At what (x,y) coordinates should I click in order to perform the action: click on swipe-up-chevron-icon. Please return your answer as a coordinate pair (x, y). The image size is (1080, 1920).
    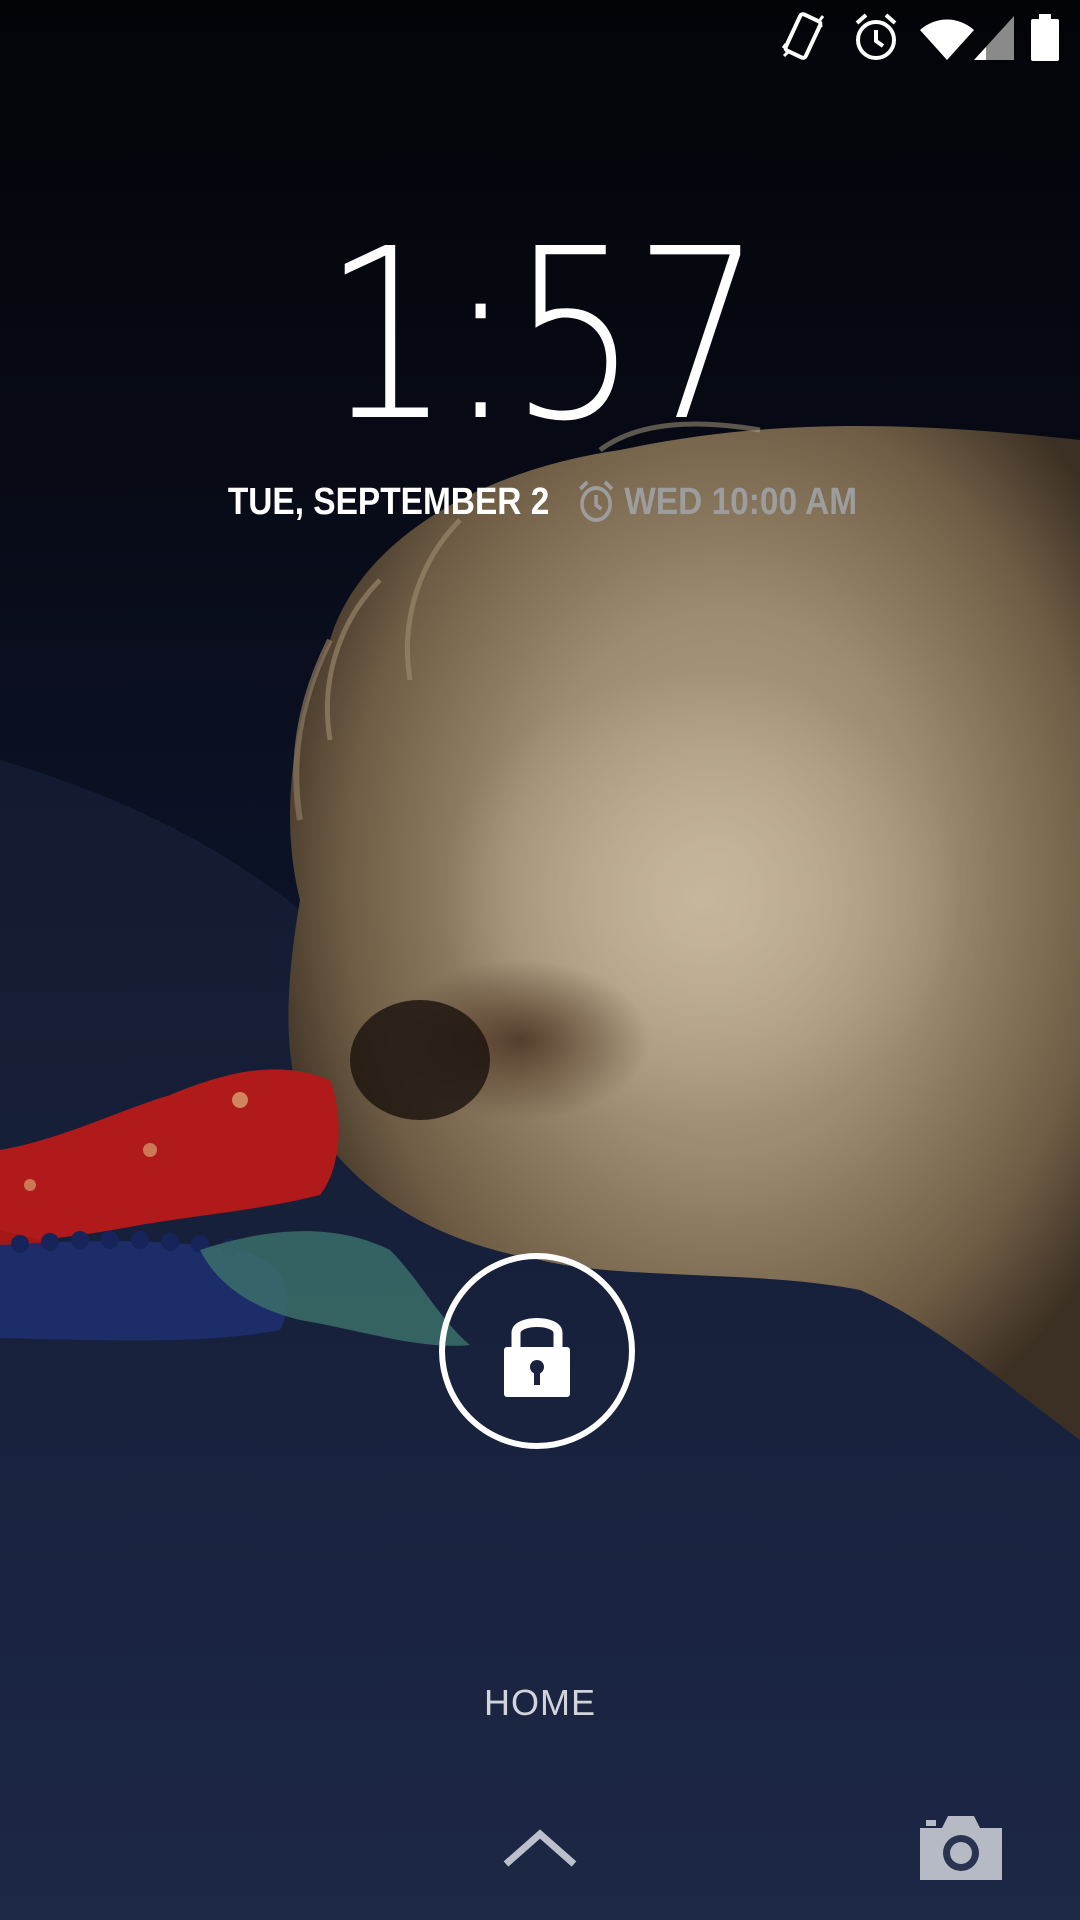
    Looking at the image, I should click on (540, 1848).